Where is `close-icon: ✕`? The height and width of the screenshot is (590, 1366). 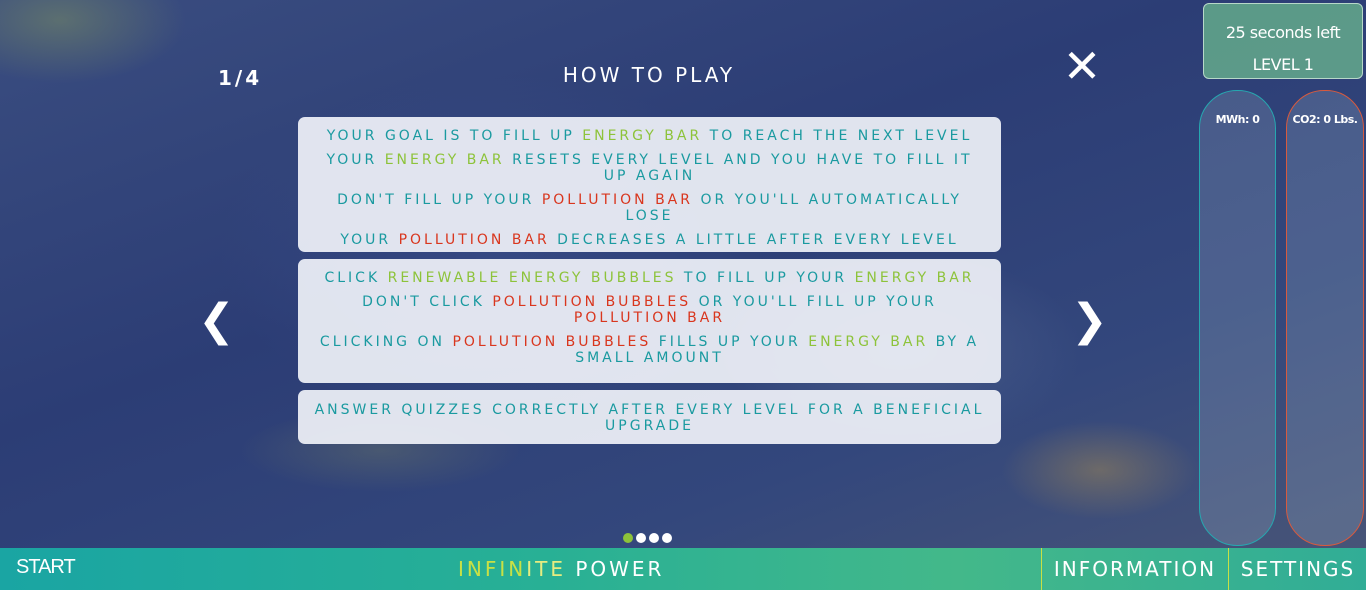 close-icon: ✕ is located at coordinates (1082, 66).